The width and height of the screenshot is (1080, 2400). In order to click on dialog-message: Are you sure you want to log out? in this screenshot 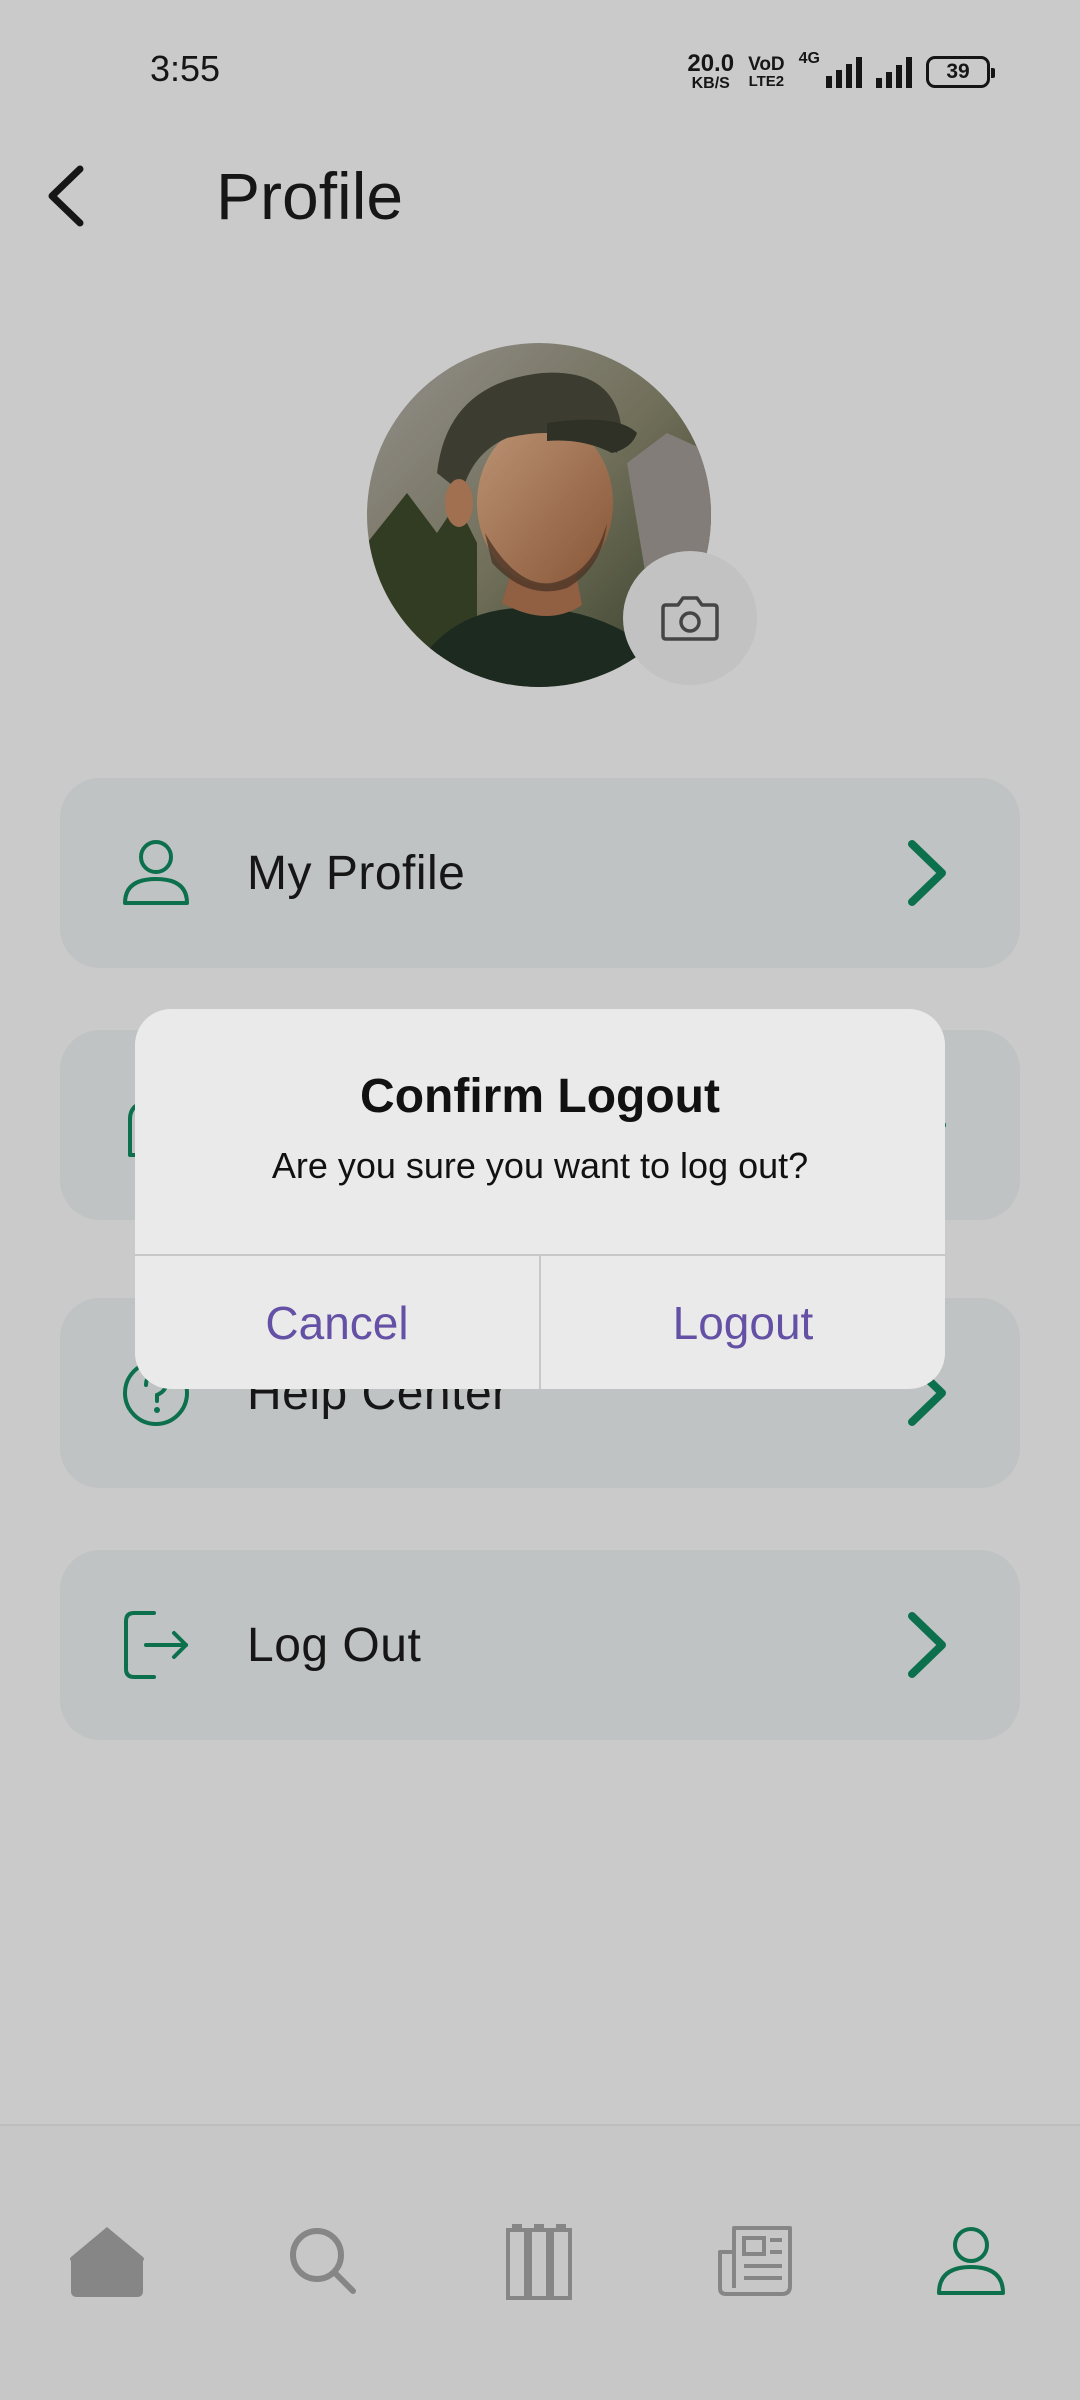, I will do `click(540, 1165)`.